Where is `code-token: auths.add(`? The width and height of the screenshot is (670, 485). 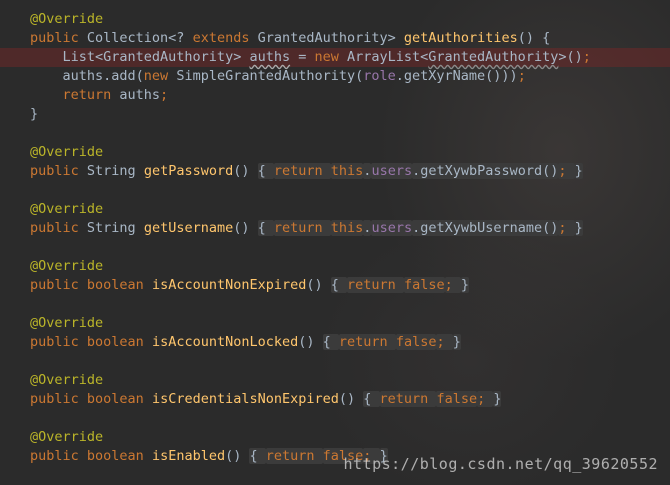
code-token: auths.add( is located at coordinates (87, 76).